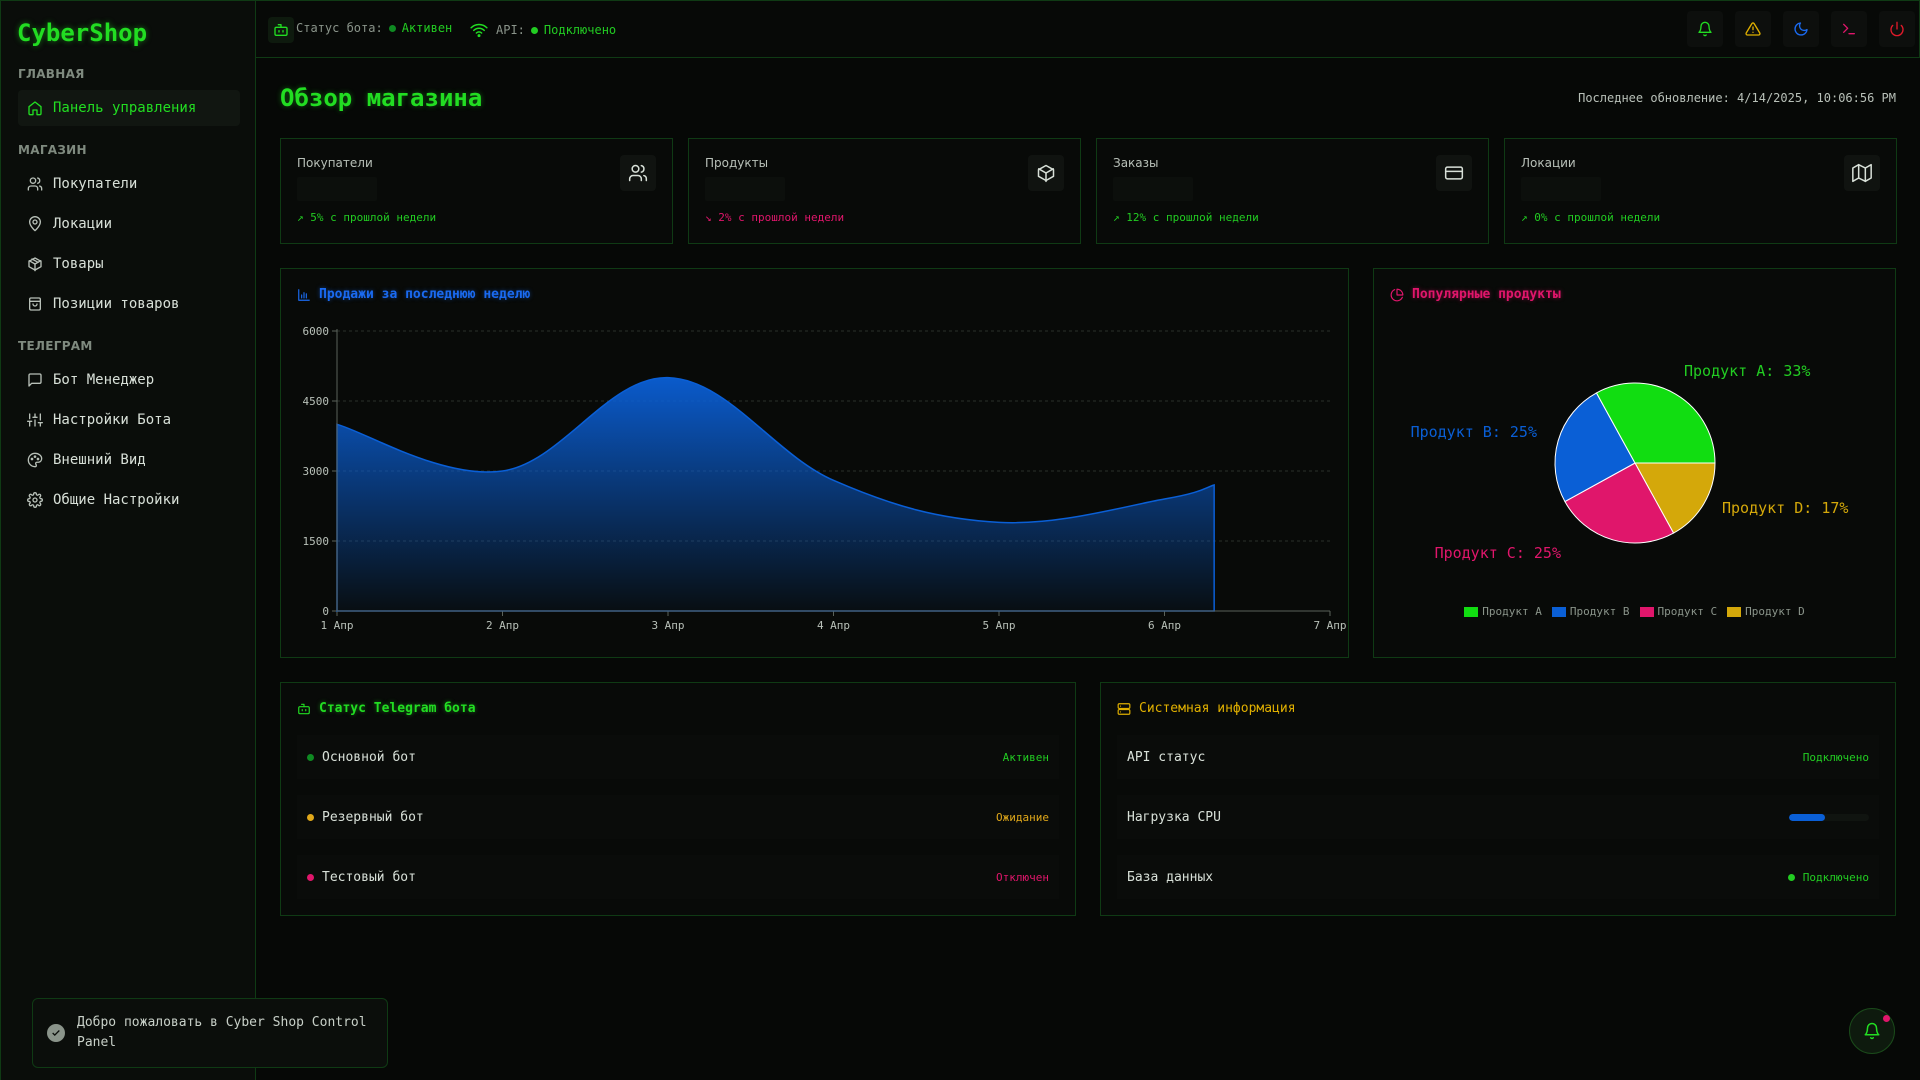 The width and height of the screenshot is (1920, 1080). Describe the element at coordinates (316, 471) in the screenshot. I see `y-tick-label: 3000` at that location.